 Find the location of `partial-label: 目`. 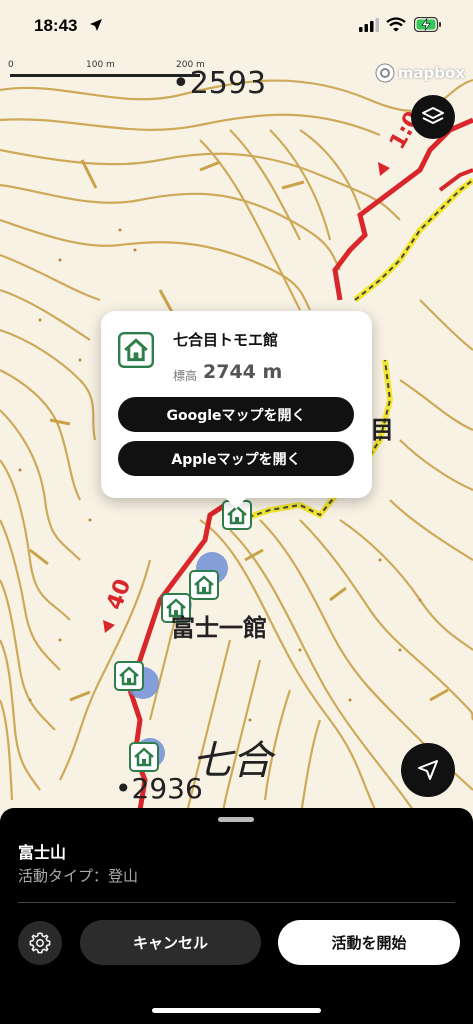

partial-label: 目 is located at coordinates (382, 430).